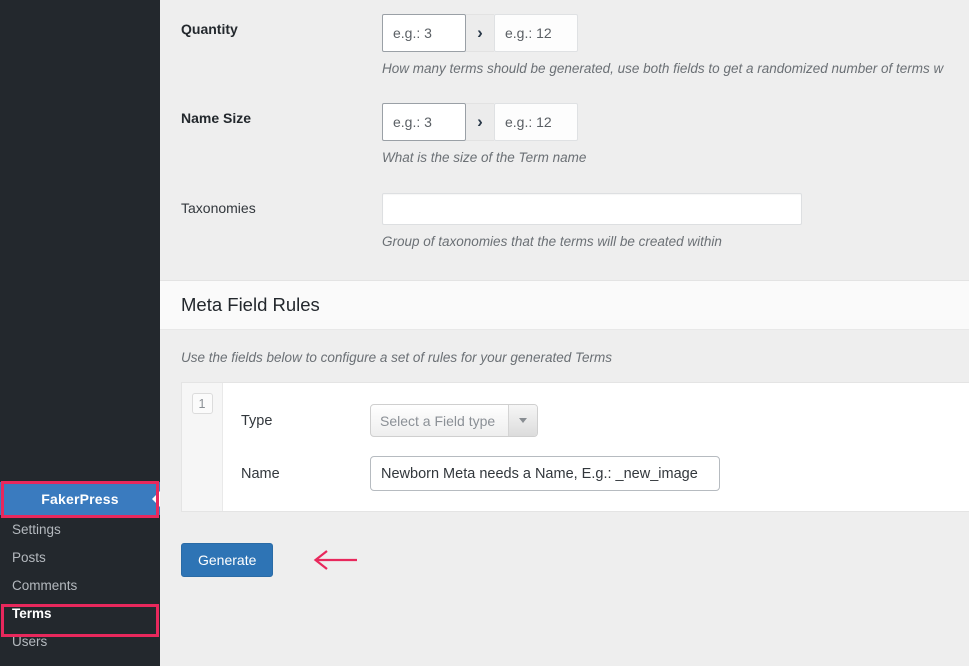 The image size is (969, 666). I want to click on rule-index-gutter: 1, so click(202, 447).